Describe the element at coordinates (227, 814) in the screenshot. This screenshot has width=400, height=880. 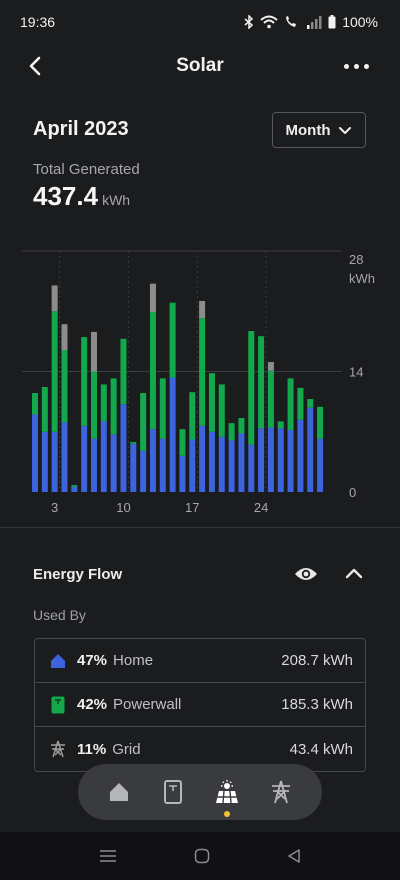
I see `active-indicator-dot` at that location.